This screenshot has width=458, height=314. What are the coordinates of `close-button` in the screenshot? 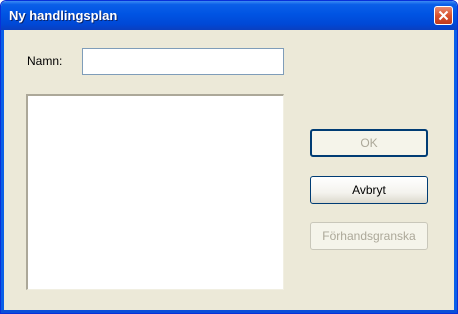 It's located at (443, 15).